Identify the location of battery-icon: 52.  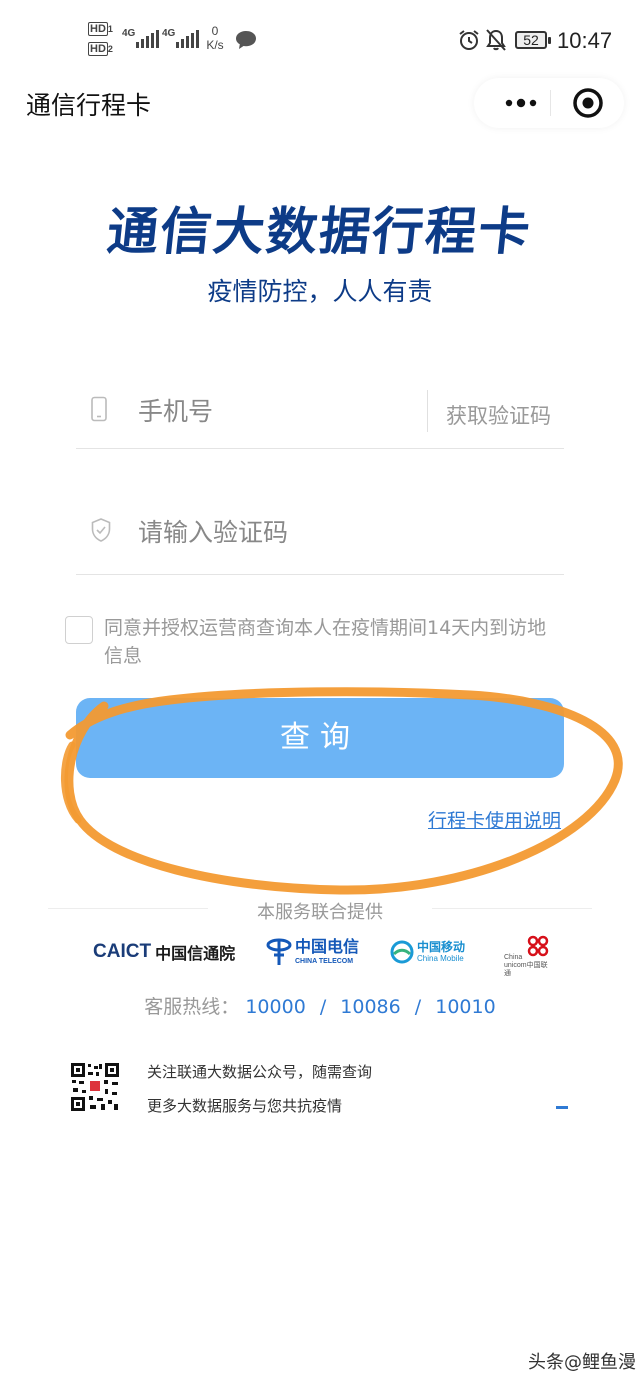
(533, 40).